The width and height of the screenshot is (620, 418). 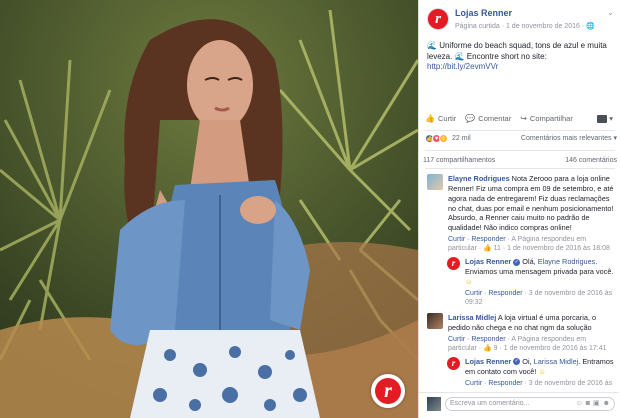 I want to click on reply-text-pre: Olá,, so click(x=530, y=262).